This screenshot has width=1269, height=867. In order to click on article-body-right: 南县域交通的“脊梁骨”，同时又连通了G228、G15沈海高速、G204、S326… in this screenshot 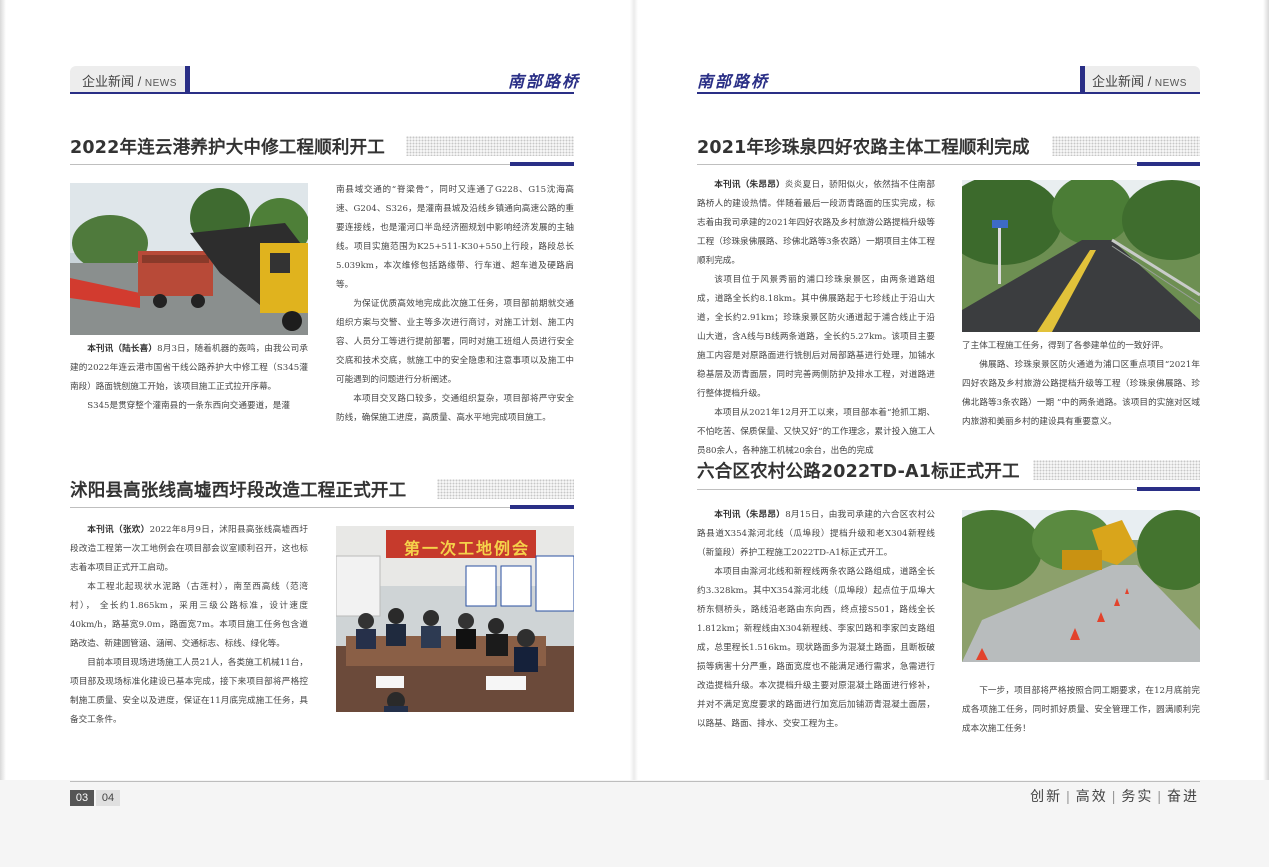, I will do `click(455, 304)`.